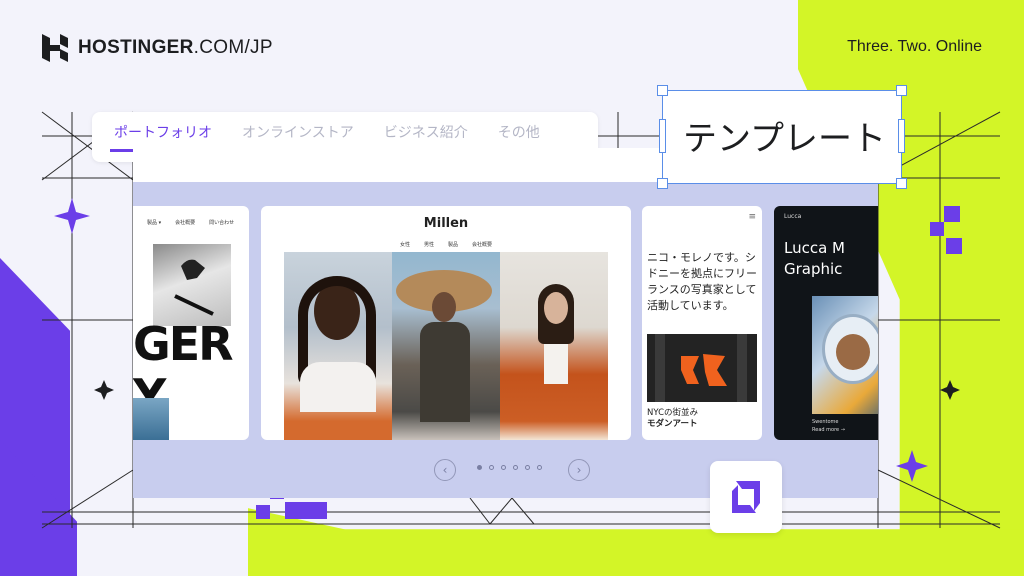 The height and width of the screenshot is (576, 1024). Describe the element at coordinates (814, 258) in the screenshot. I see `card-heading: Lucca M Graphic` at that location.